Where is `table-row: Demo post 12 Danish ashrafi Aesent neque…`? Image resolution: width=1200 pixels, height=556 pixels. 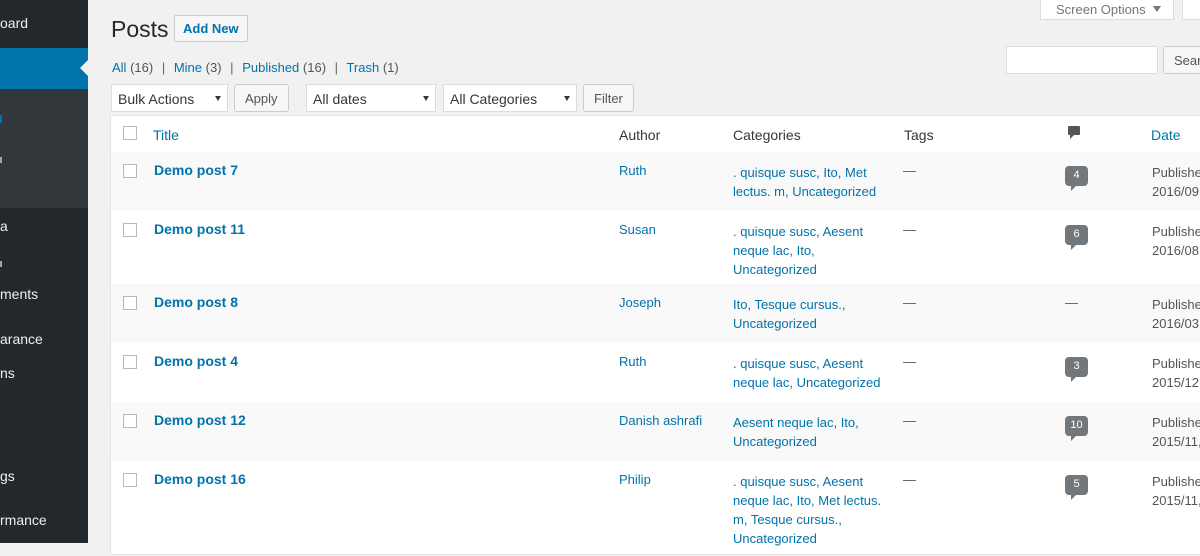
table-row: Demo post 12 Danish ashrafi Aesent neque… is located at coordinates (655, 431).